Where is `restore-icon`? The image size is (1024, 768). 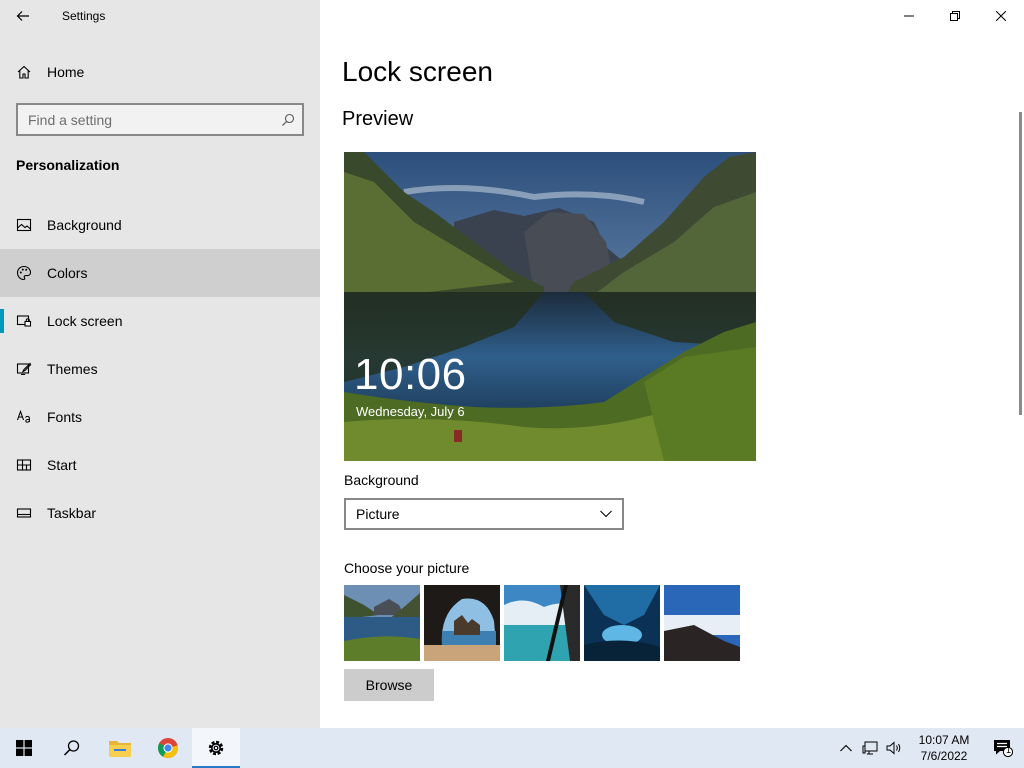
restore-icon is located at coordinates (955, 16).